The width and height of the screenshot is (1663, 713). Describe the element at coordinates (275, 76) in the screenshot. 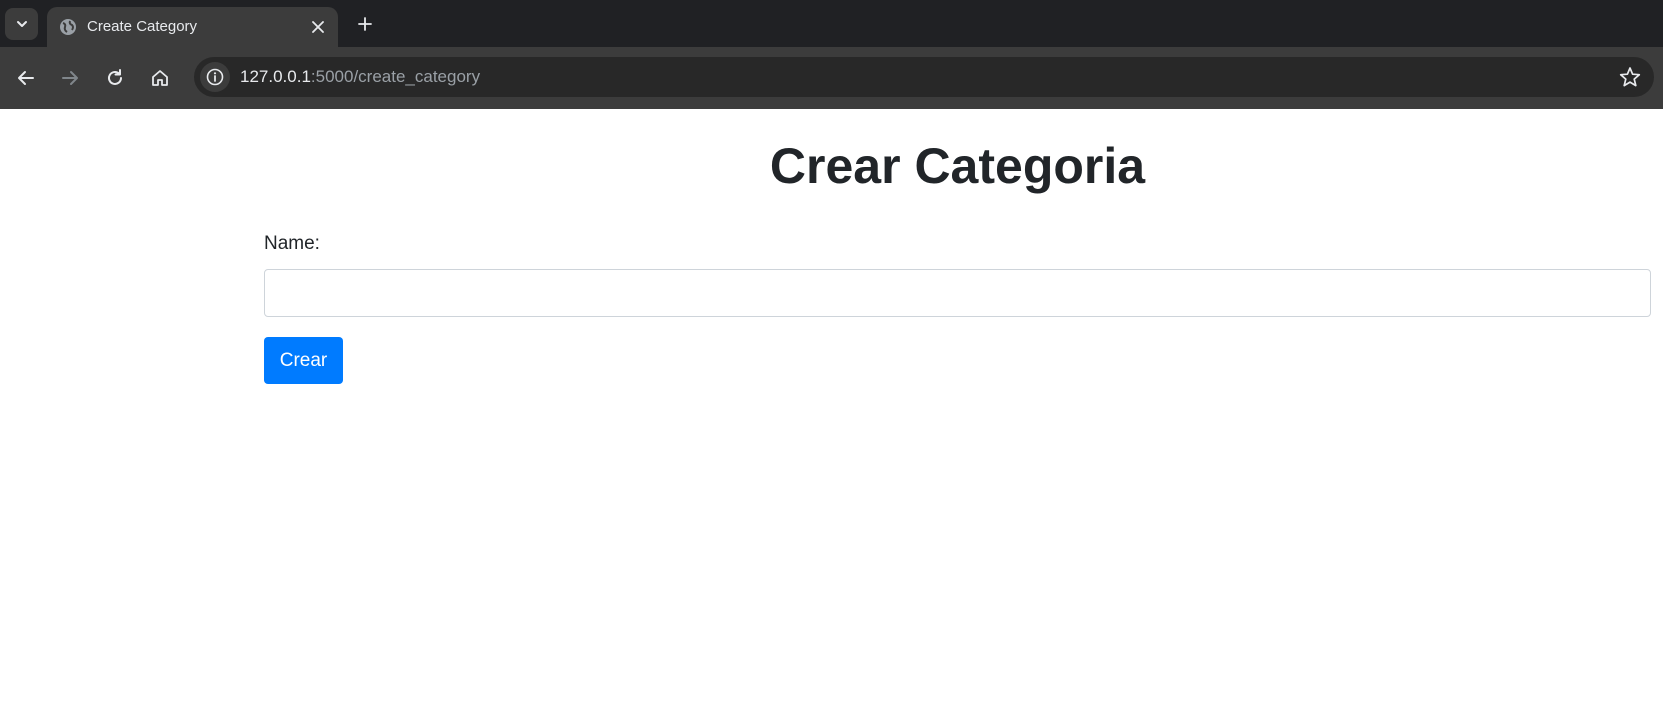

I see `url-host: 127.0.0.1` at that location.